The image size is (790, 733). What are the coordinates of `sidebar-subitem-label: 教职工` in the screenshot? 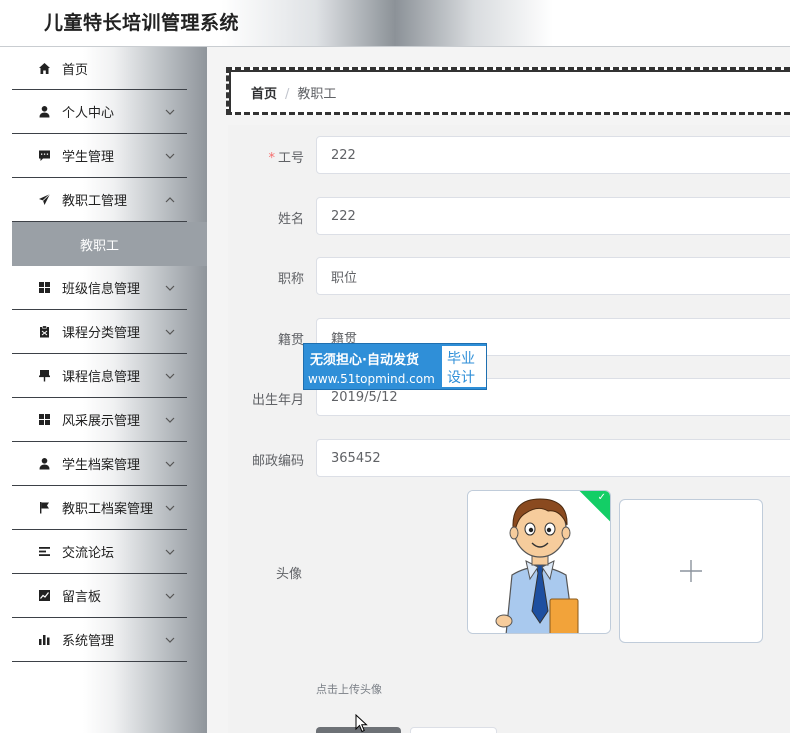 It's located at (99, 246).